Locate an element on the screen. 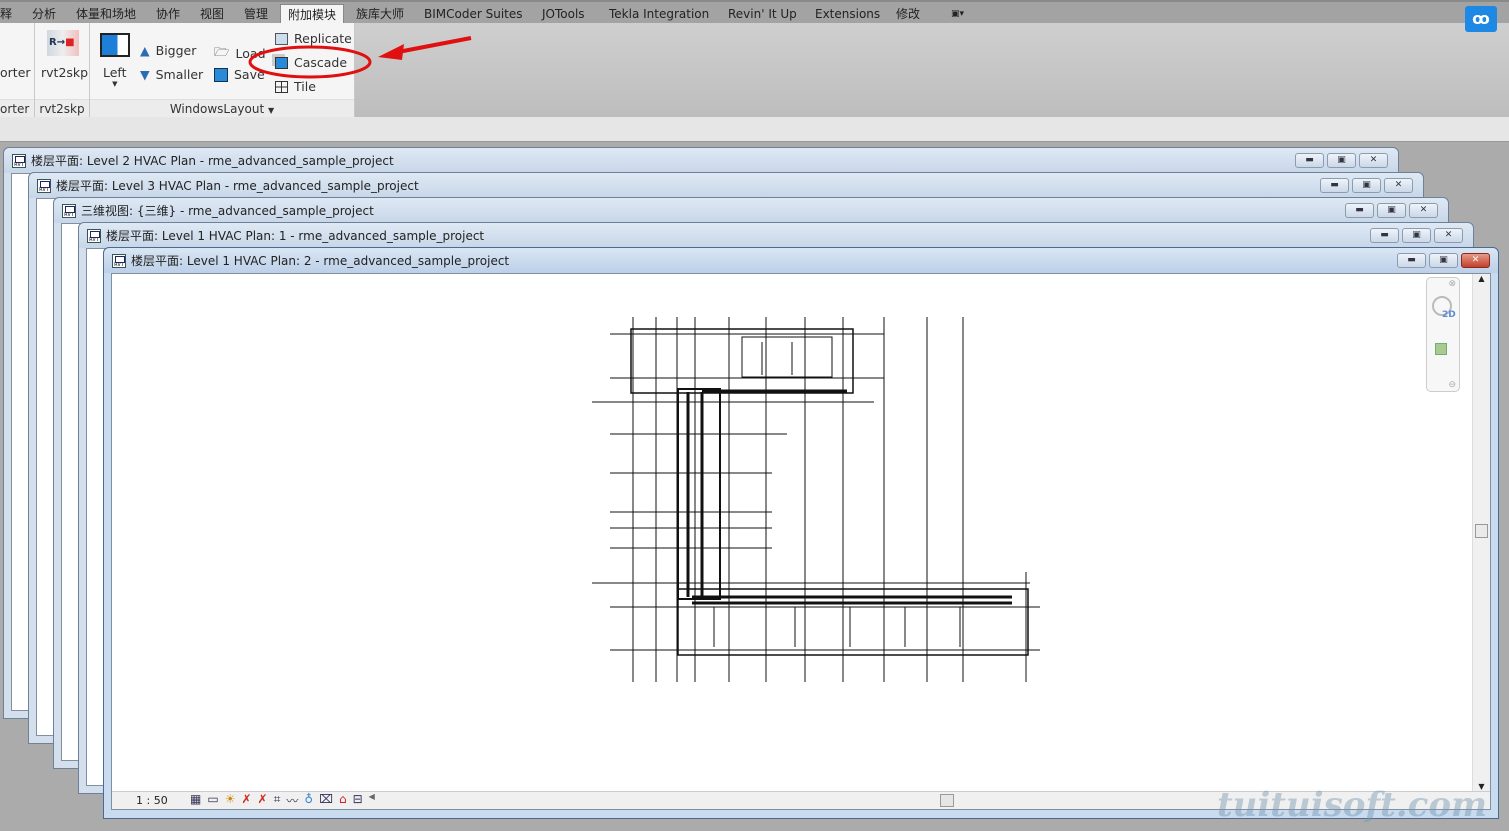  annotation-arrow-shaft is located at coordinates (434, 45).